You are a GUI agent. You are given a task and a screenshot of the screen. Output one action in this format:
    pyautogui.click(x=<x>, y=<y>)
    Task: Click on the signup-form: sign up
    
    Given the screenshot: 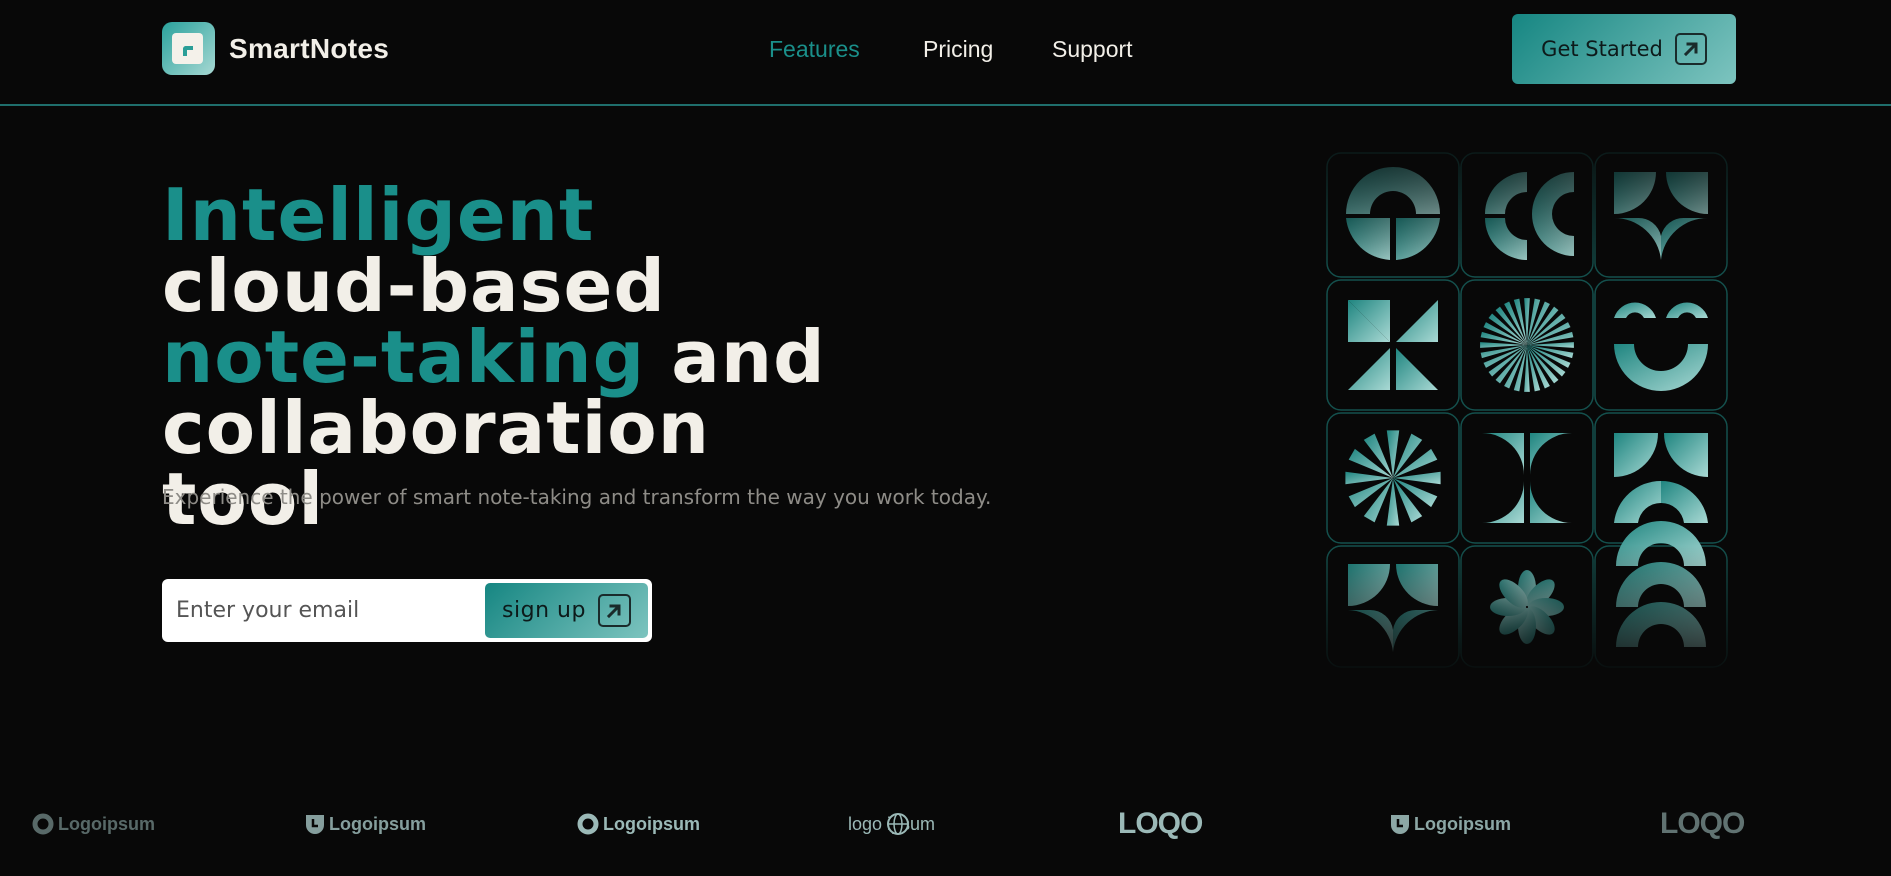 What is the action you would take?
    pyautogui.click(x=407, y=610)
    